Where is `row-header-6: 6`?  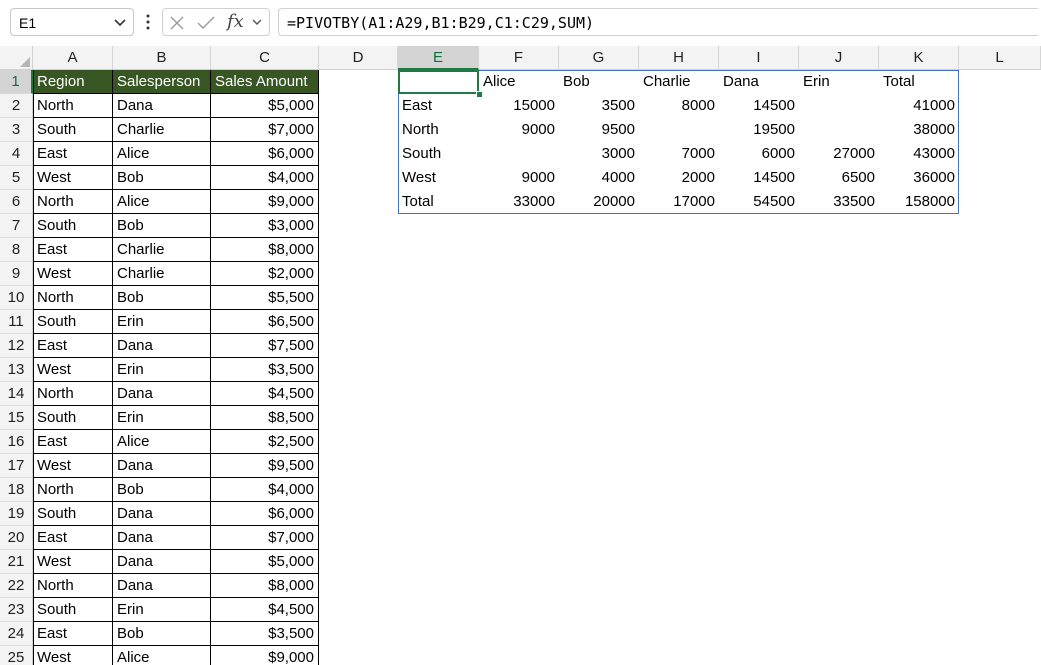 row-header-6: 6 is located at coordinates (16, 202).